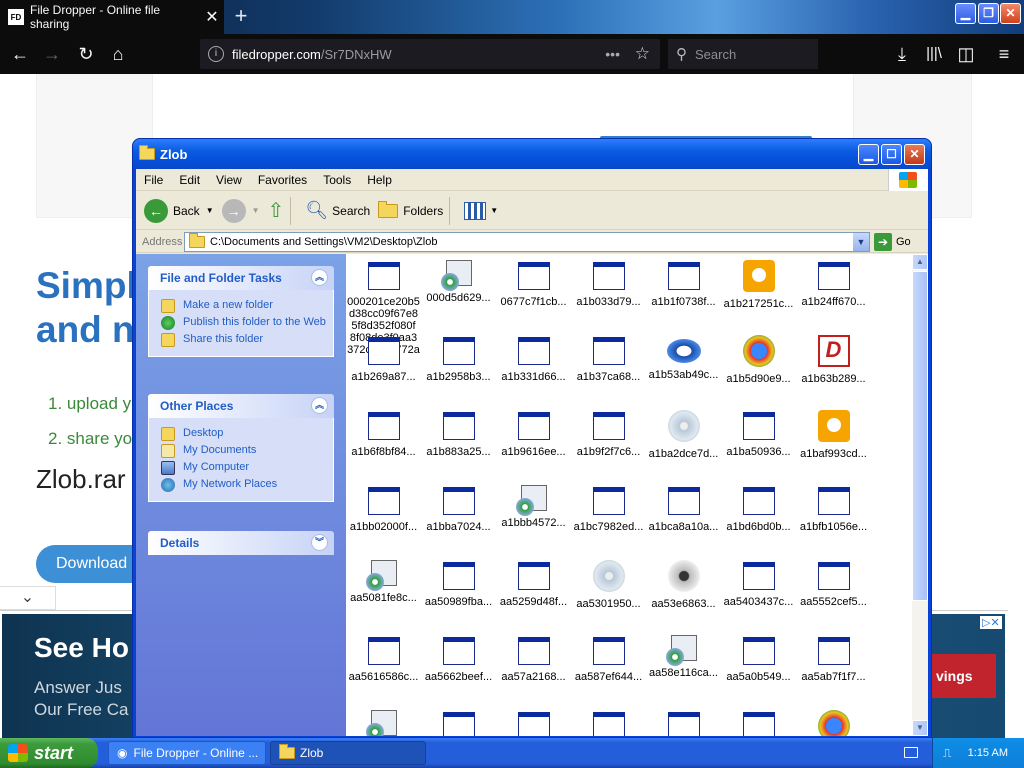 This screenshot has height=768, width=1024. What do you see at coordinates (965, 13) in the screenshot?
I see `browser-minimize-button: ▁` at bounding box center [965, 13].